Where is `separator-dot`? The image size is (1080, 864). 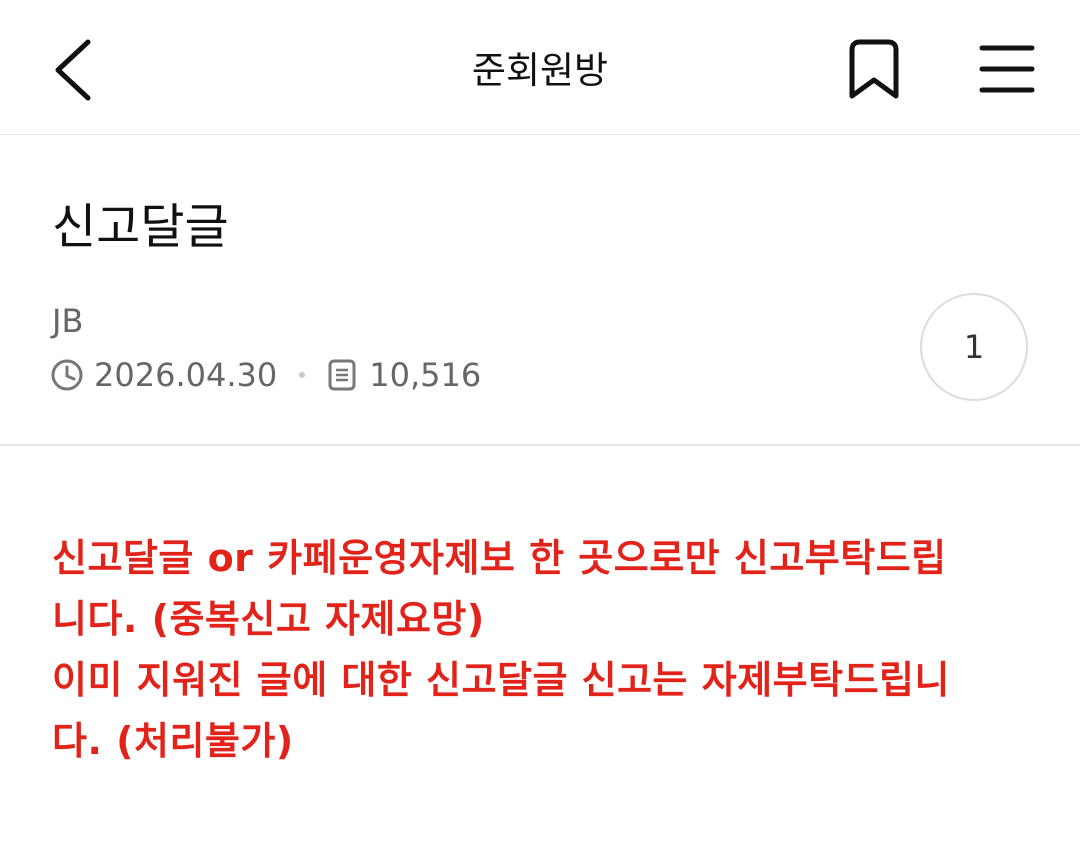
separator-dot is located at coordinates (302, 375).